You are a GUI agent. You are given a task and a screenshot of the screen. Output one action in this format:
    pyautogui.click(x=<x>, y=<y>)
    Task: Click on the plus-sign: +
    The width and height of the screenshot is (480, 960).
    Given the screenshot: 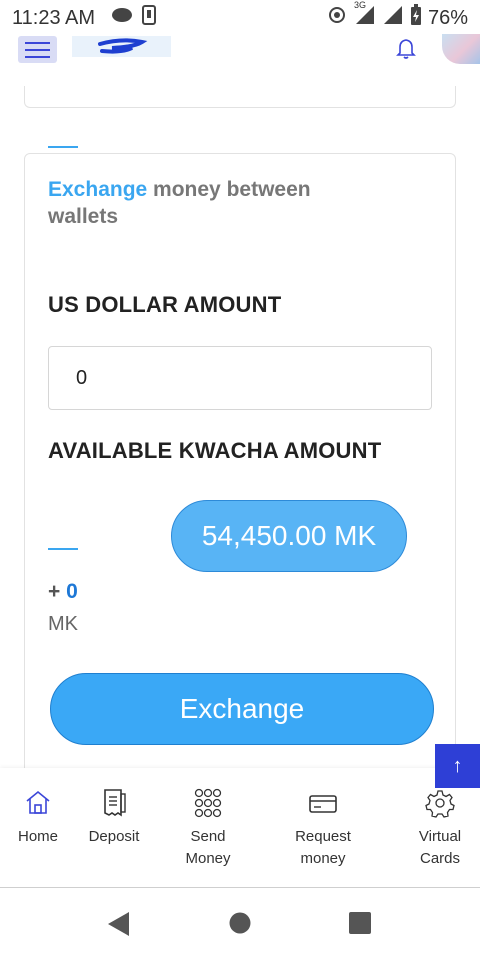 What is the action you would take?
    pyautogui.click(x=57, y=591)
    